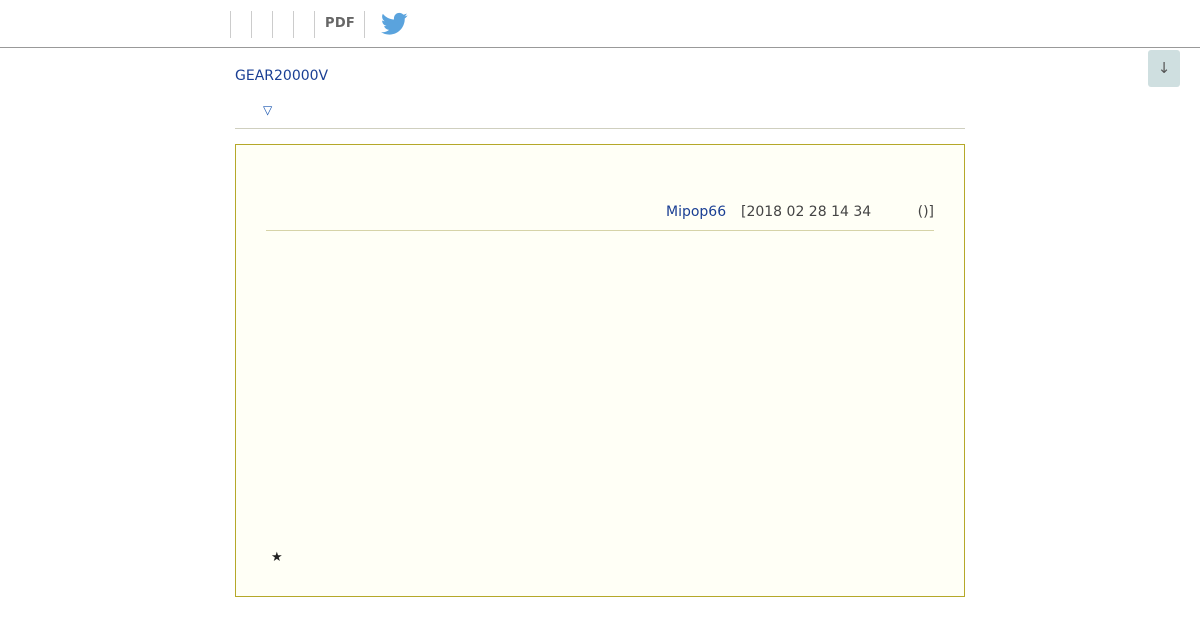 The image size is (1200, 630). I want to click on post-date: [2018 02 28 14 34, so click(806, 212).